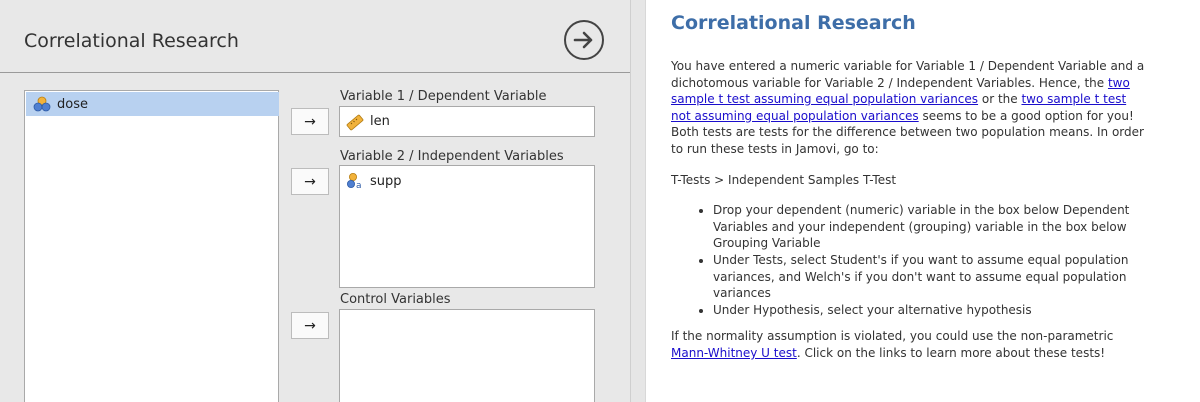 The width and height of the screenshot is (1200, 402). I want to click on analysis-title: Correlational Research, so click(131, 41).